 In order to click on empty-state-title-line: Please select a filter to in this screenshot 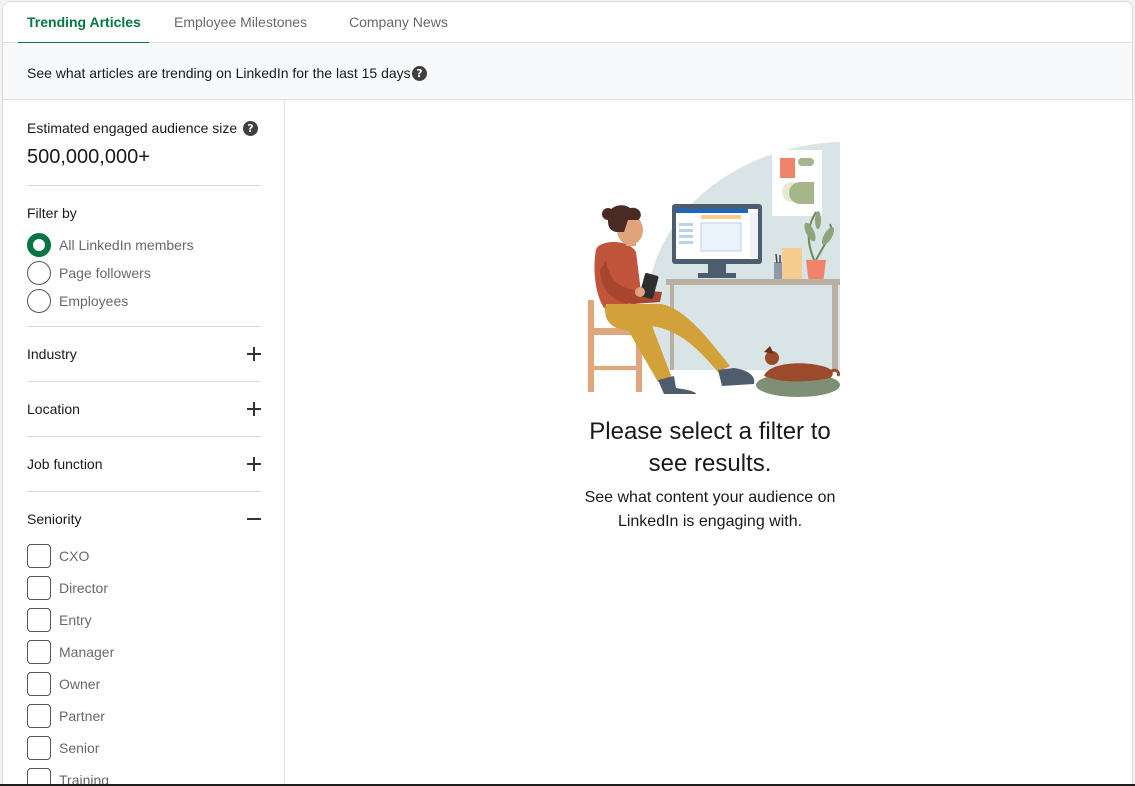, I will do `click(710, 431)`.